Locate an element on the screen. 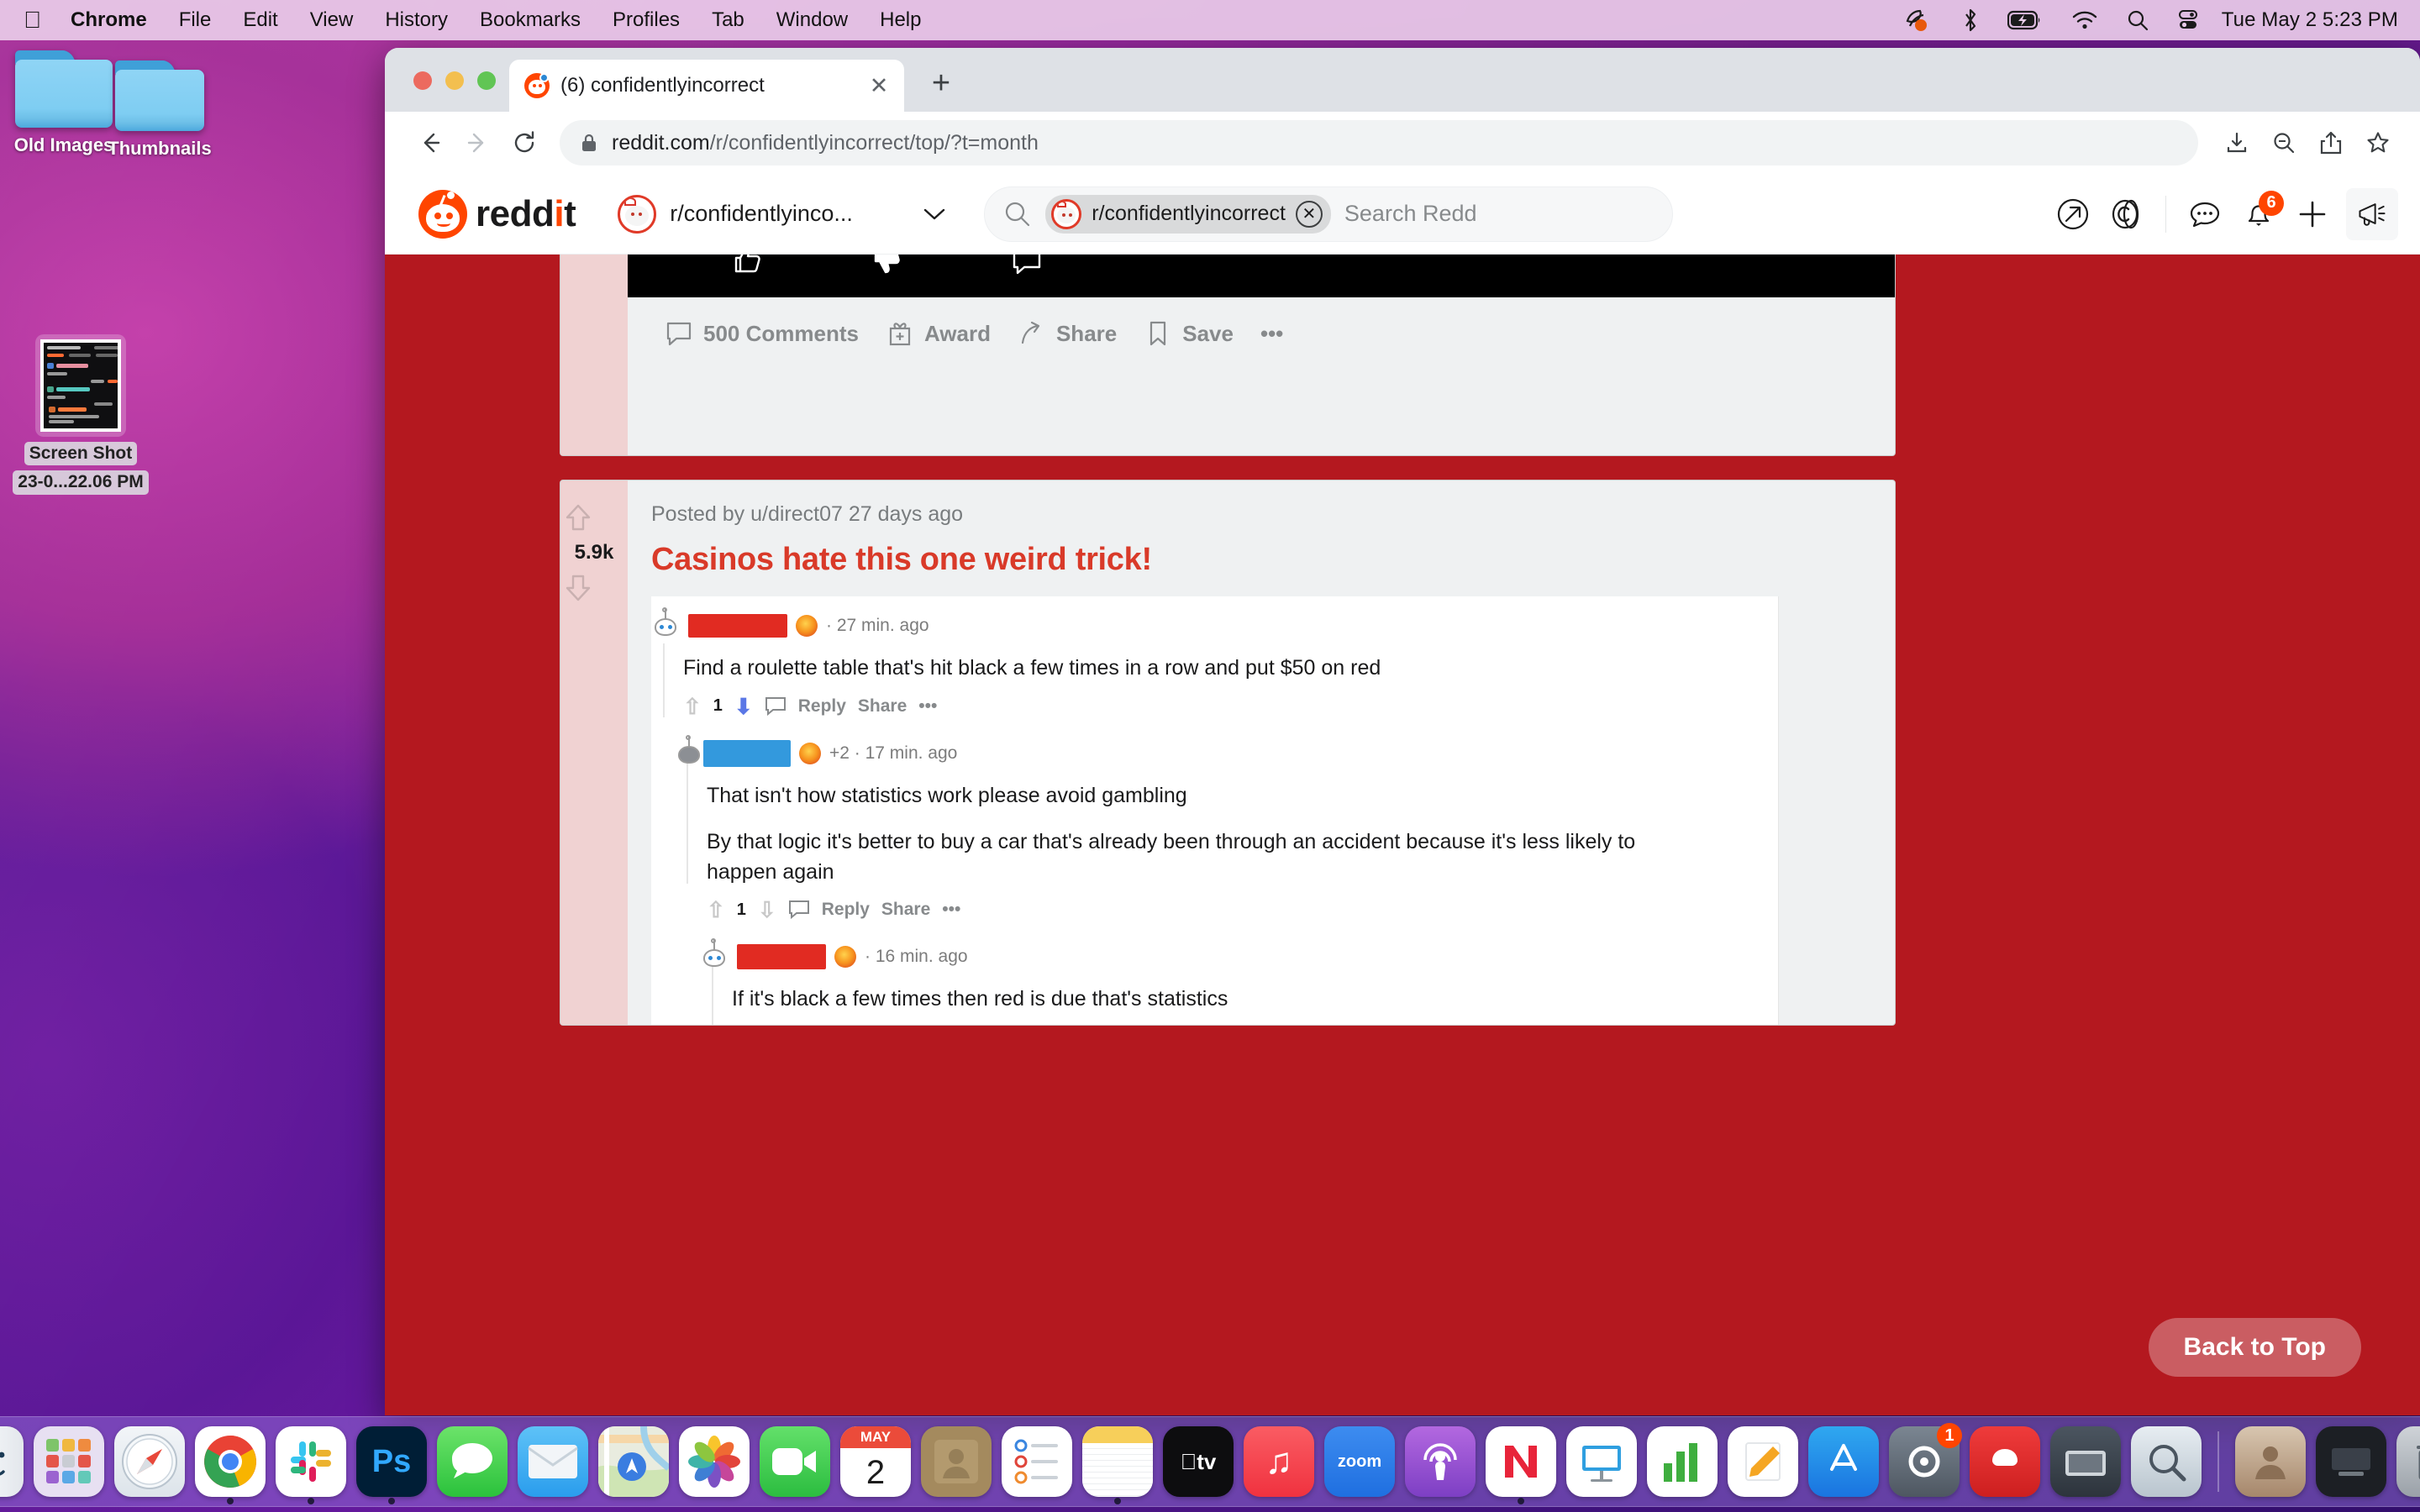 This screenshot has height=1512, width=2420. thumbs-up-icon is located at coordinates (748, 267).